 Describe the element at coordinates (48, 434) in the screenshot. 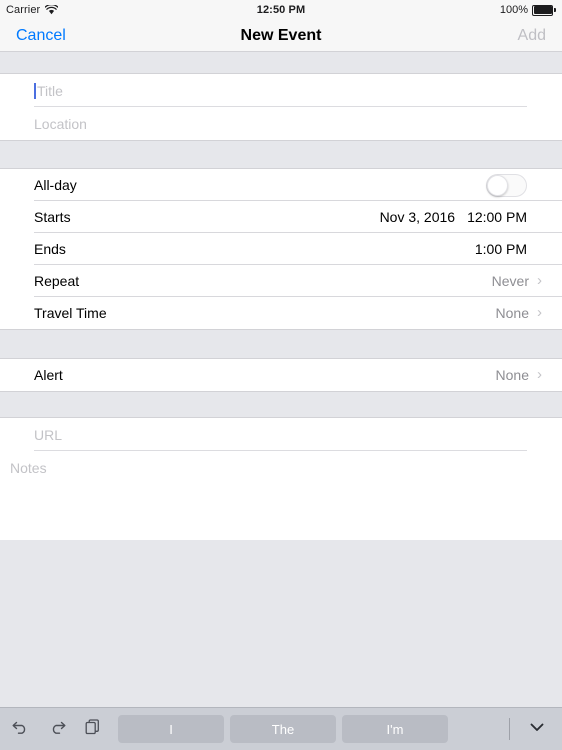

I see `url-placeholder: URL` at that location.